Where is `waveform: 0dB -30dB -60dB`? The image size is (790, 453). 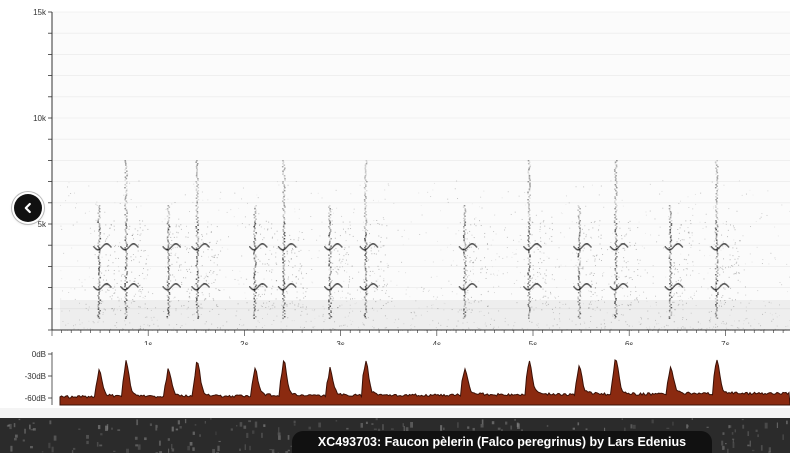
waveform: 0dB -30dB -60dB is located at coordinates (395, 378).